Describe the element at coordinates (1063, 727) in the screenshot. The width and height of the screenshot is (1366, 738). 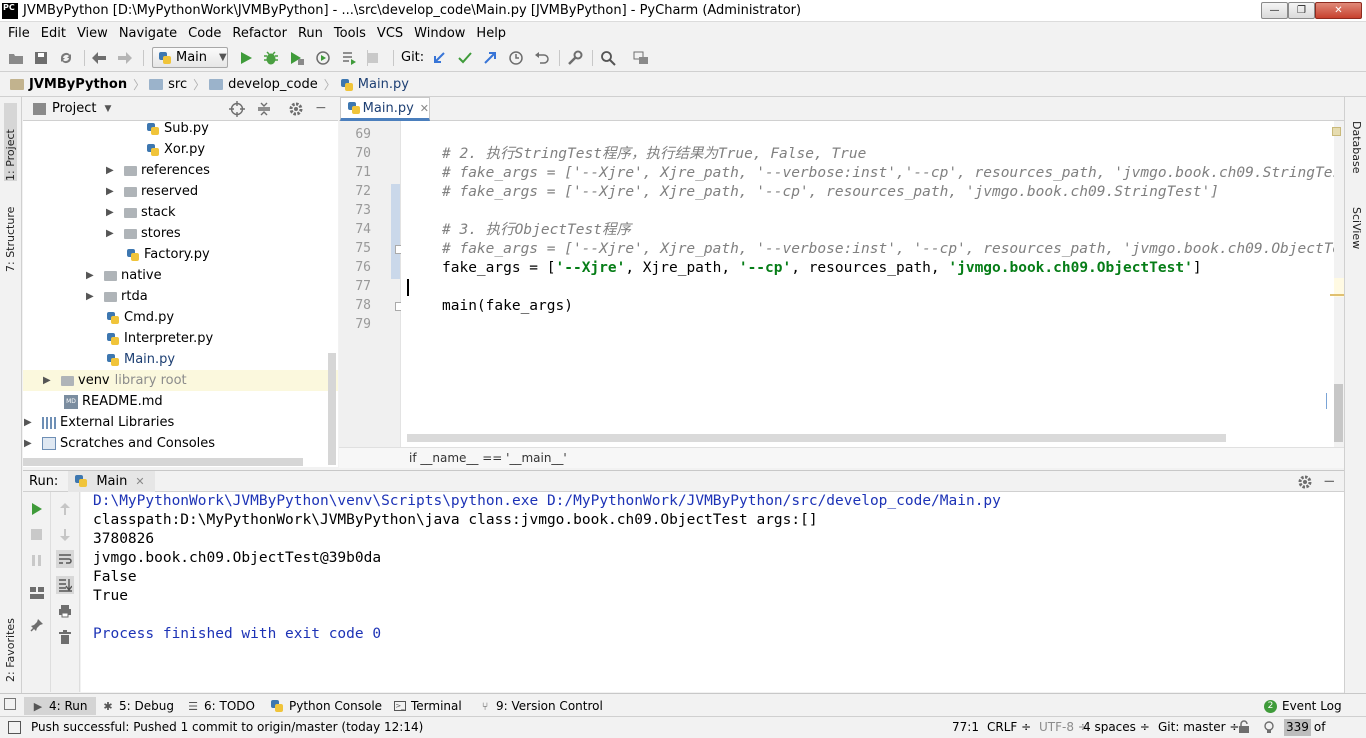
I see `encoding-select: UTF-8 ÷` at that location.